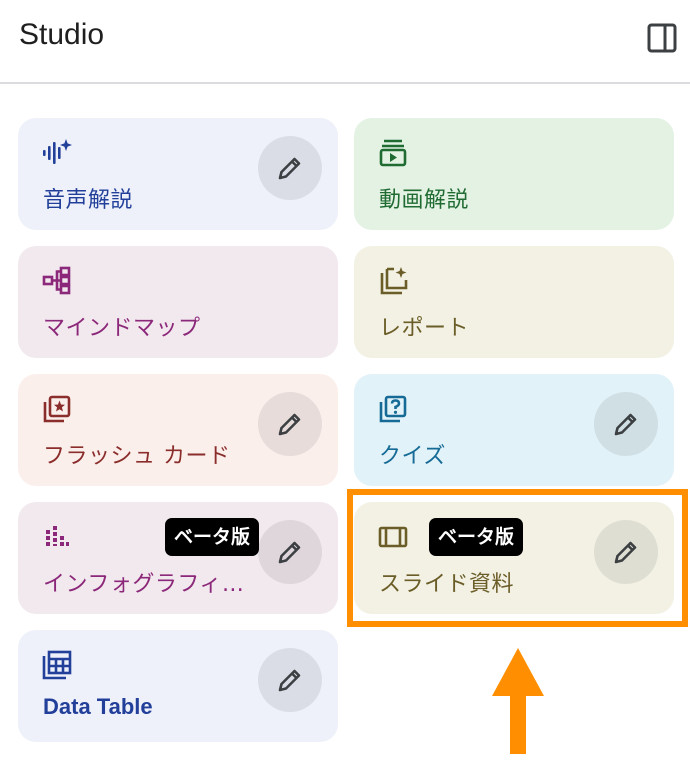 The height and width of the screenshot is (772, 690). Describe the element at coordinates (178, 302) in the screenshot. I see `card-mind-map: マインドマップ` at that location.